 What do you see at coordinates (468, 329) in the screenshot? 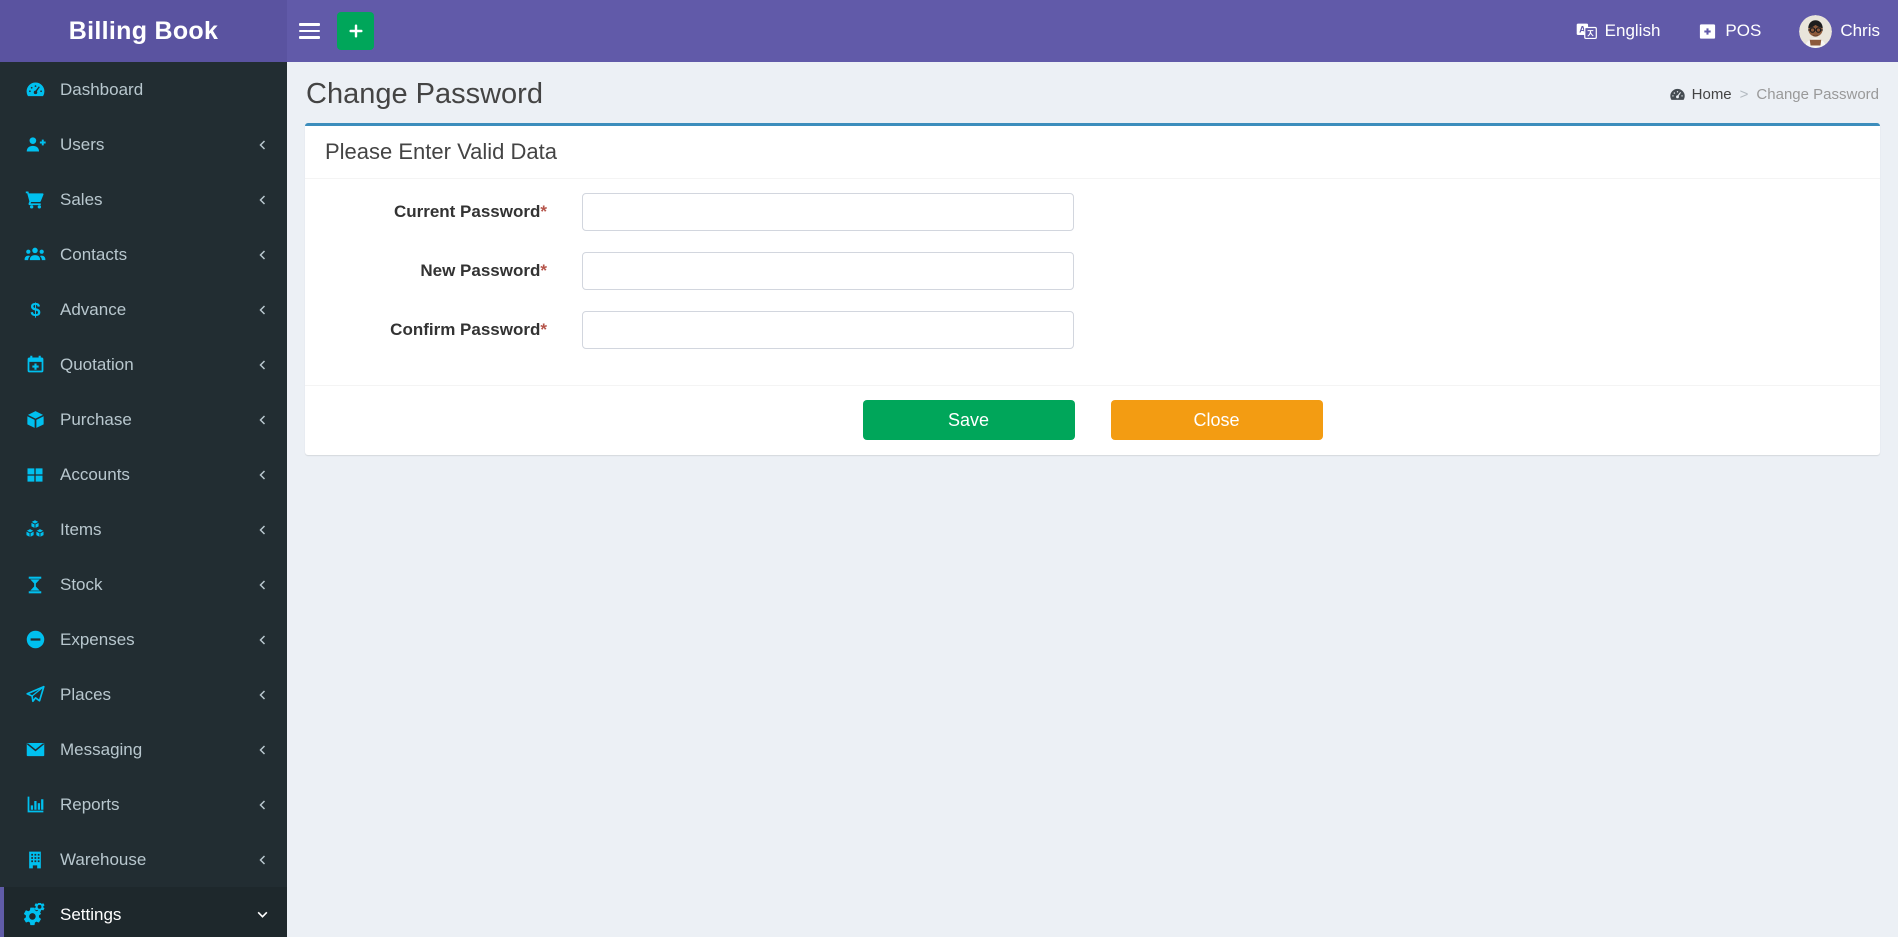
I see `confirm-password-label: Confirm Password*` at bounding box center [468, 329].